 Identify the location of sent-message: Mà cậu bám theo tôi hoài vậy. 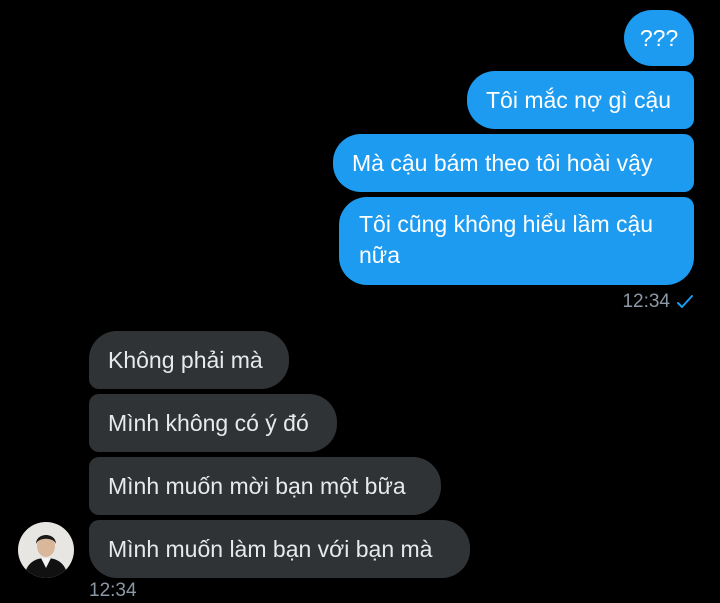
(513, 163).